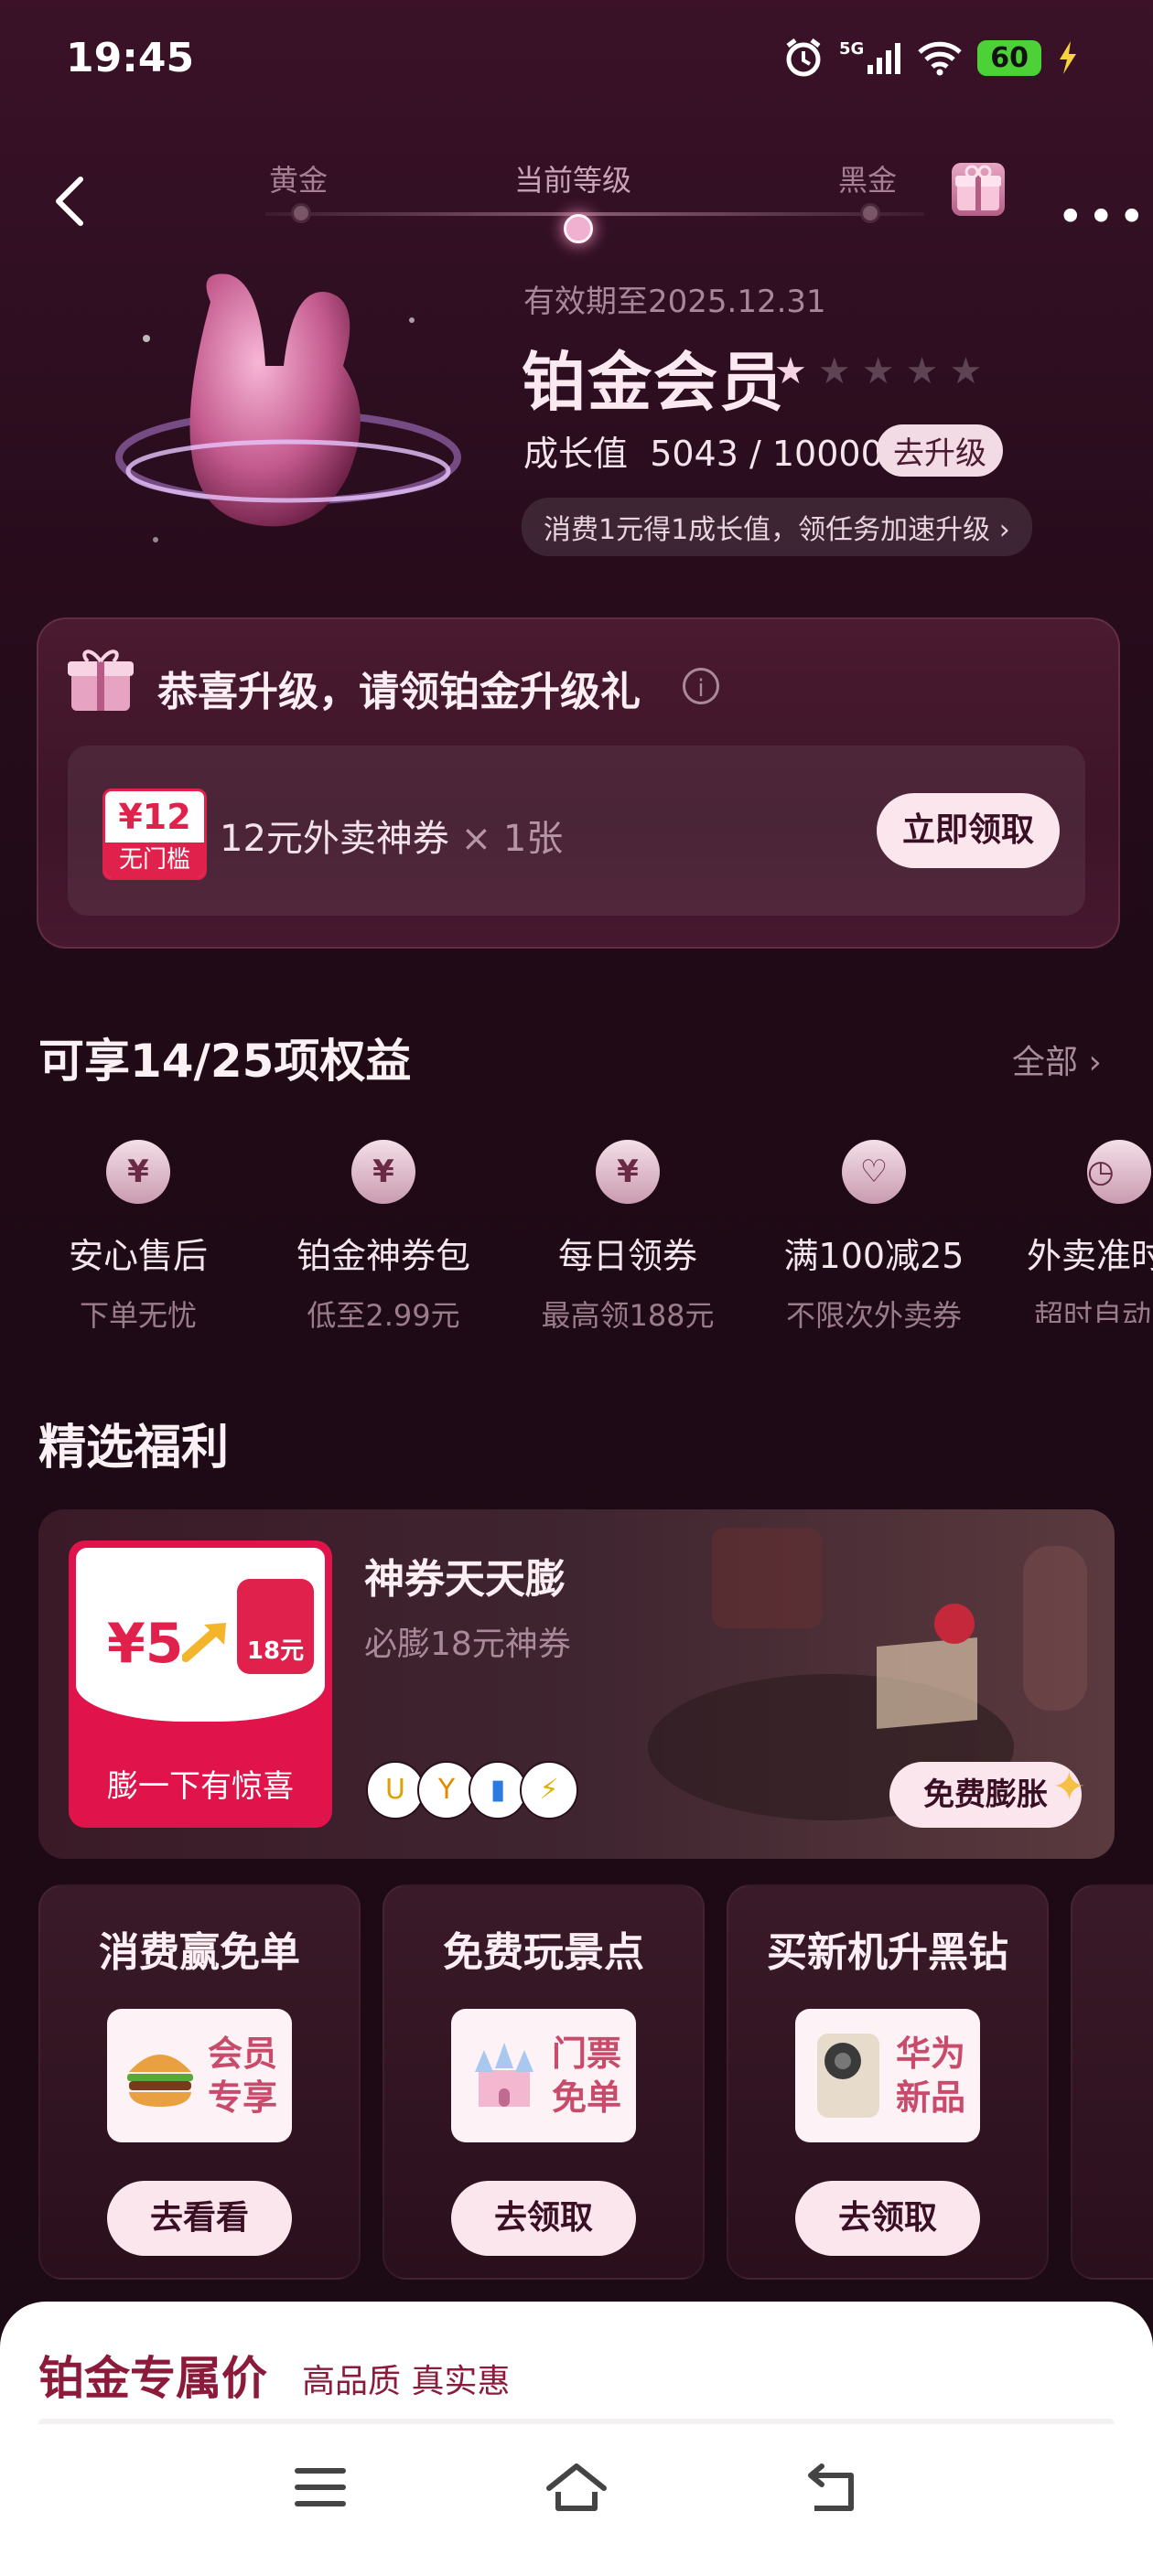 The height and width of the screenshot is (2576, 1153). What do you see at coordinates (654, 382) in the screenshot?
I see `membership-level: 铂金会员` at bounding box center [654, 382].